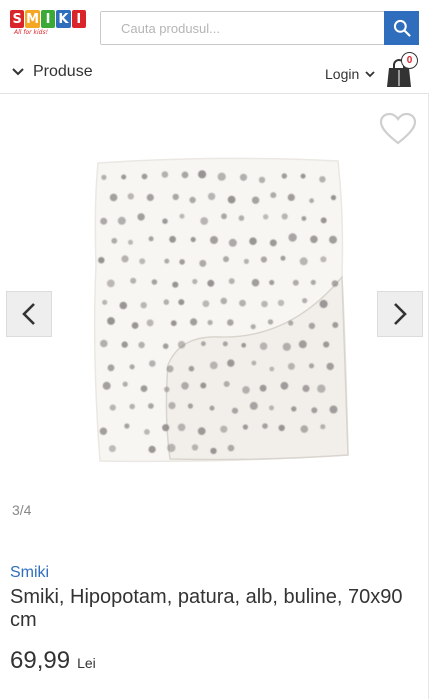 This screenshot has width=429, height=699. I want to click on nav-bar: Produse Login, so click(214, 75).